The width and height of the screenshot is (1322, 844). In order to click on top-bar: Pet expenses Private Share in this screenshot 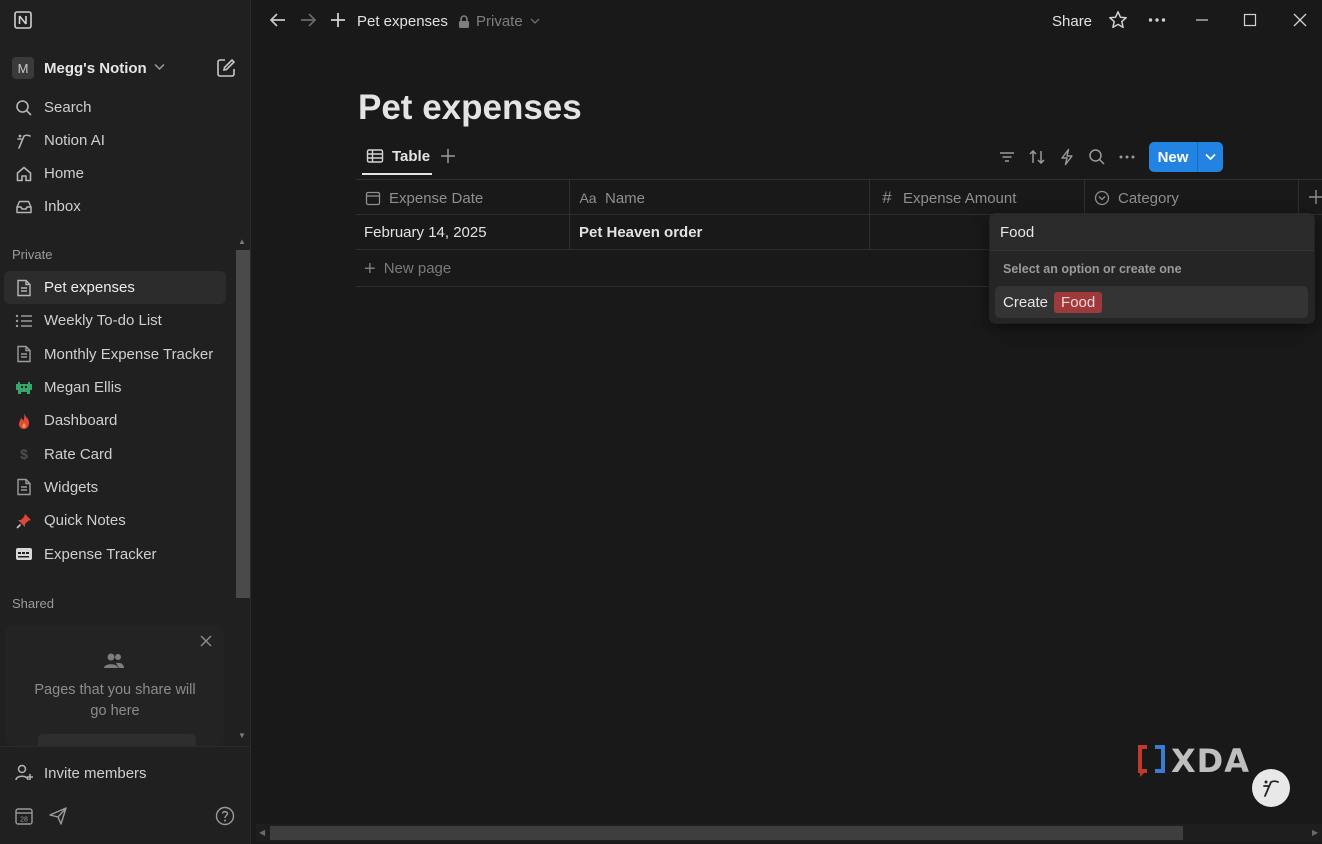, I will do `click(787, 21)`.